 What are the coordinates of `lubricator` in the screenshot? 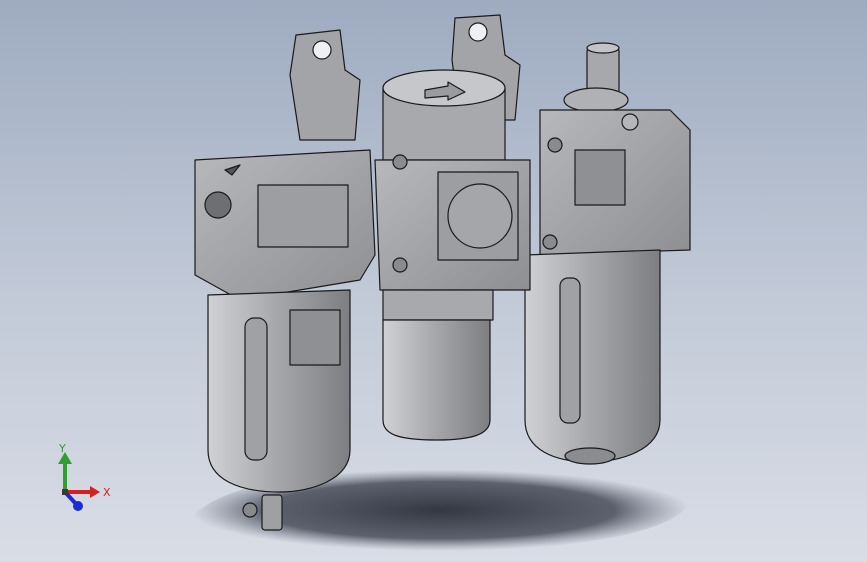 It's located at (607, 253).